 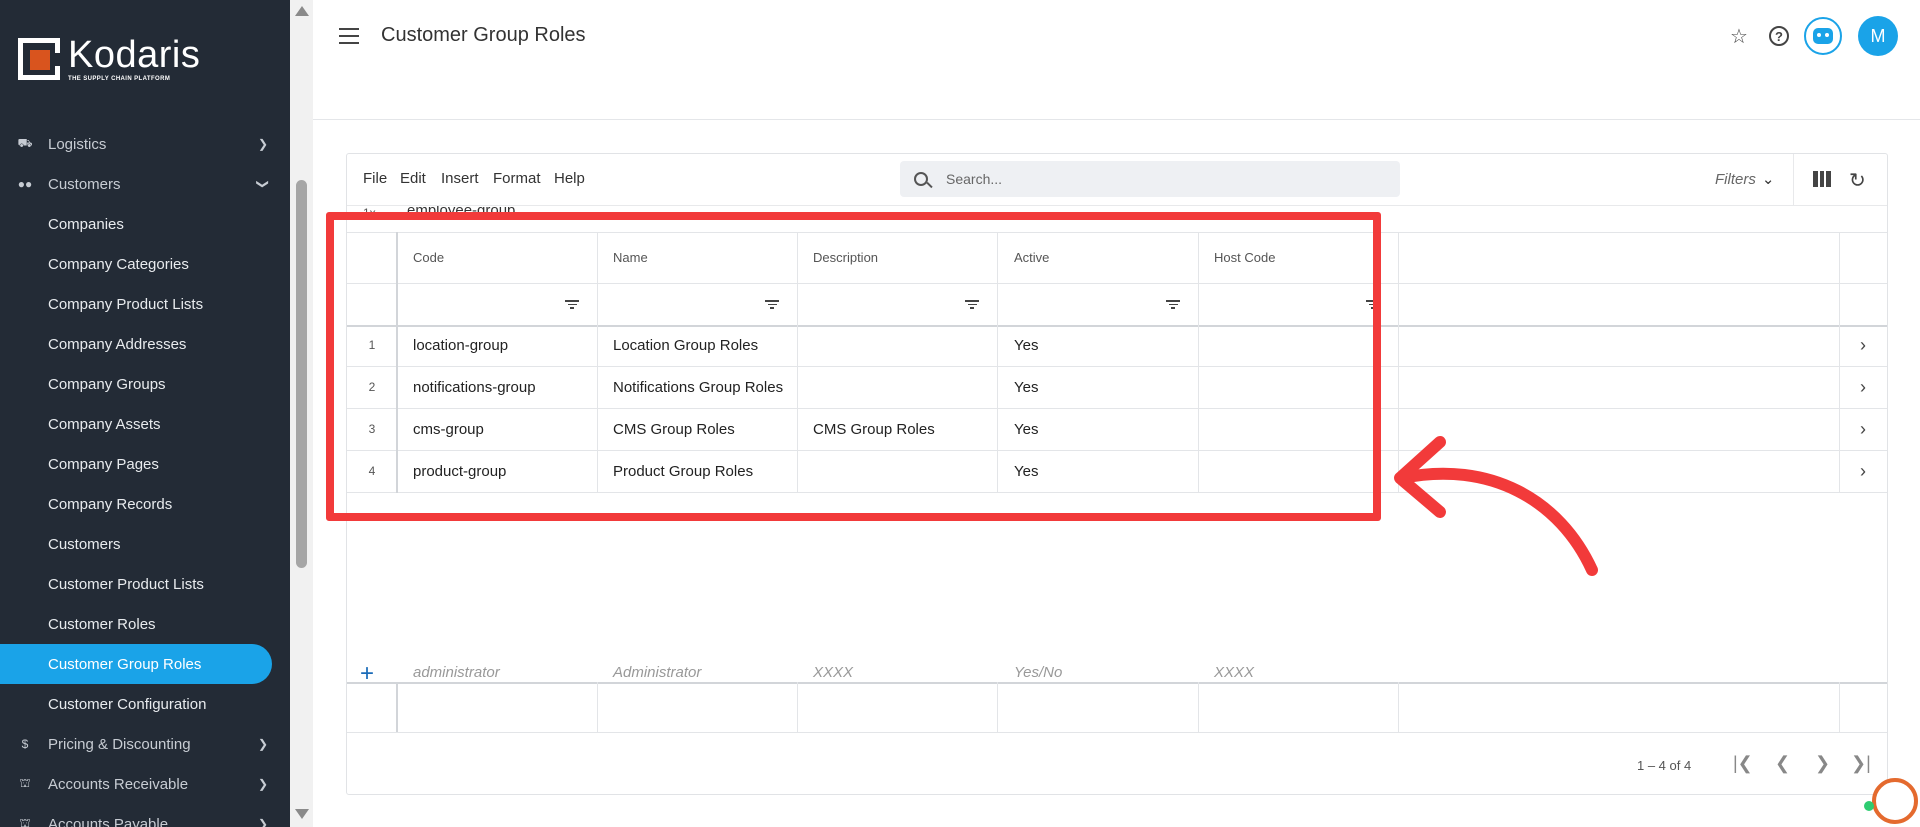 What do you see at coordinates (413, 178) in the screenshot?
I see `menu-edit: Edit` at bounding box center [413, 178].